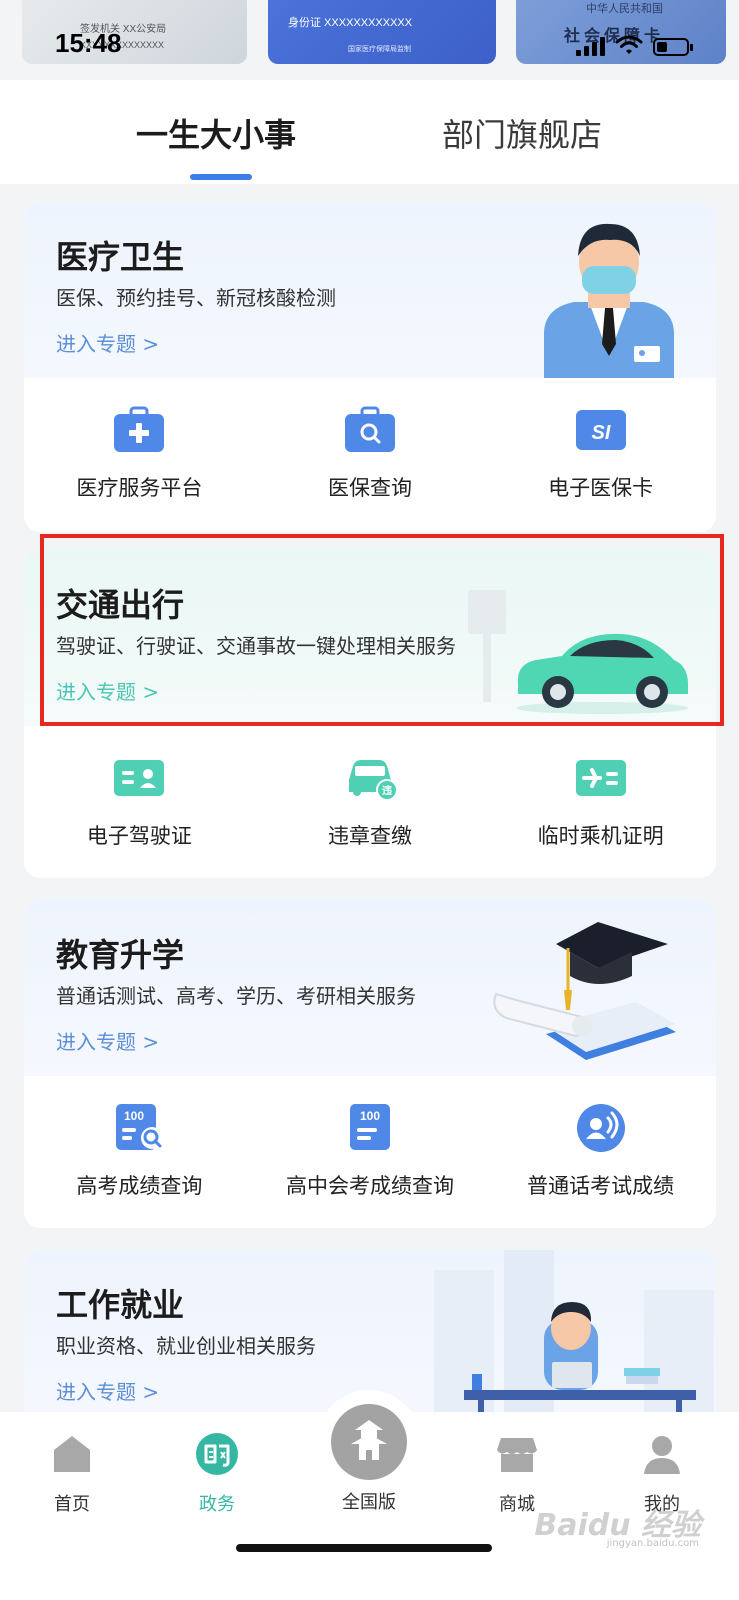  I want to click on graduation-cap-illustration, so click(584, 991).